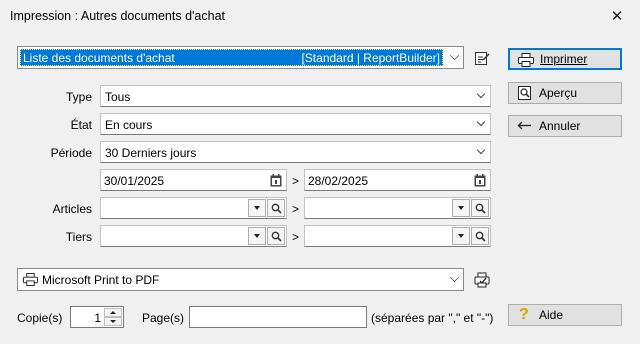 This screenshot has height=344, width=640. What do you see at coordinates (397, 180) in the screenshot?
I see `date-to-field: 28/02/2025` at bounding box center [397, 180].